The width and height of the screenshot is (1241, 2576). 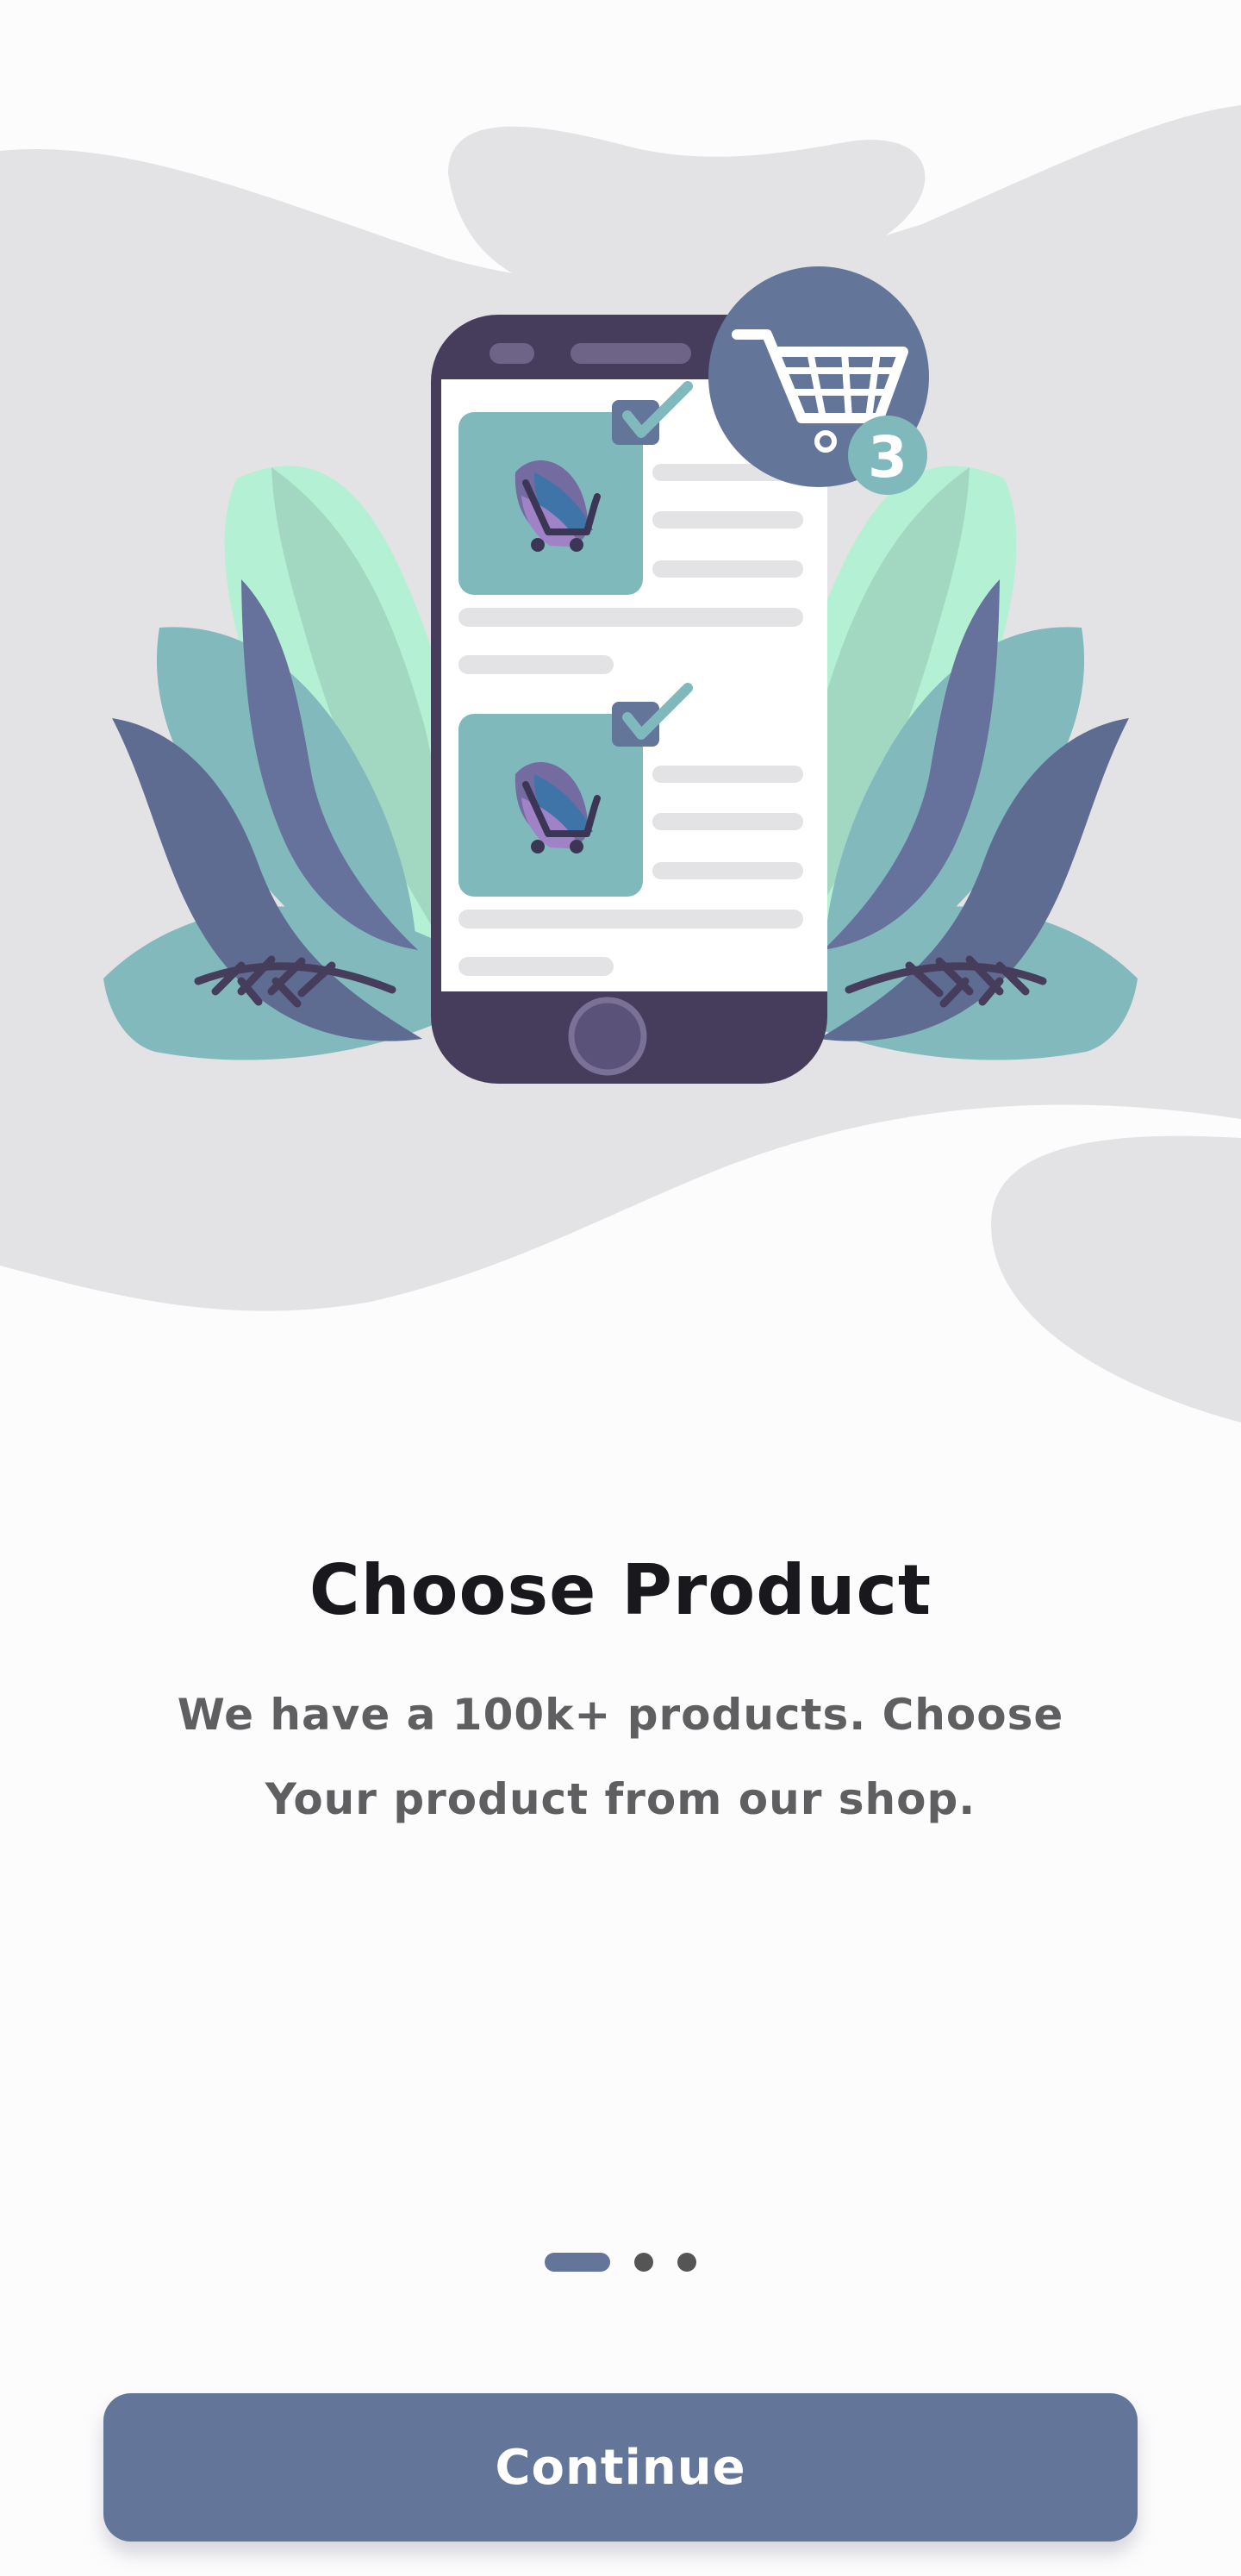 What do you see at coordinates (620, 2262) in the screenshot?
I see `page-indicator` at bounding box center [620, 2262].